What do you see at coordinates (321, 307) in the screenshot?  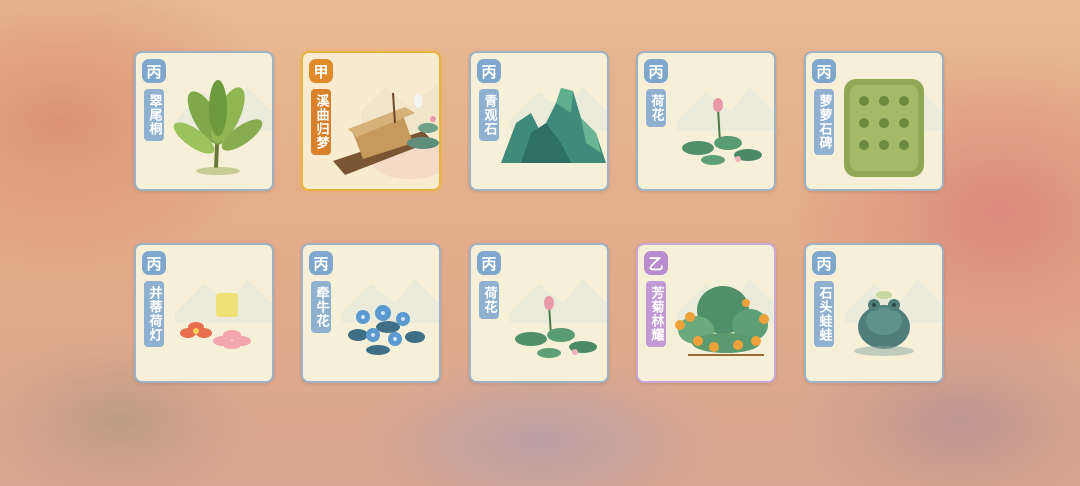 I see `item-name: 牵牛花` at bounding box center [321, 307].